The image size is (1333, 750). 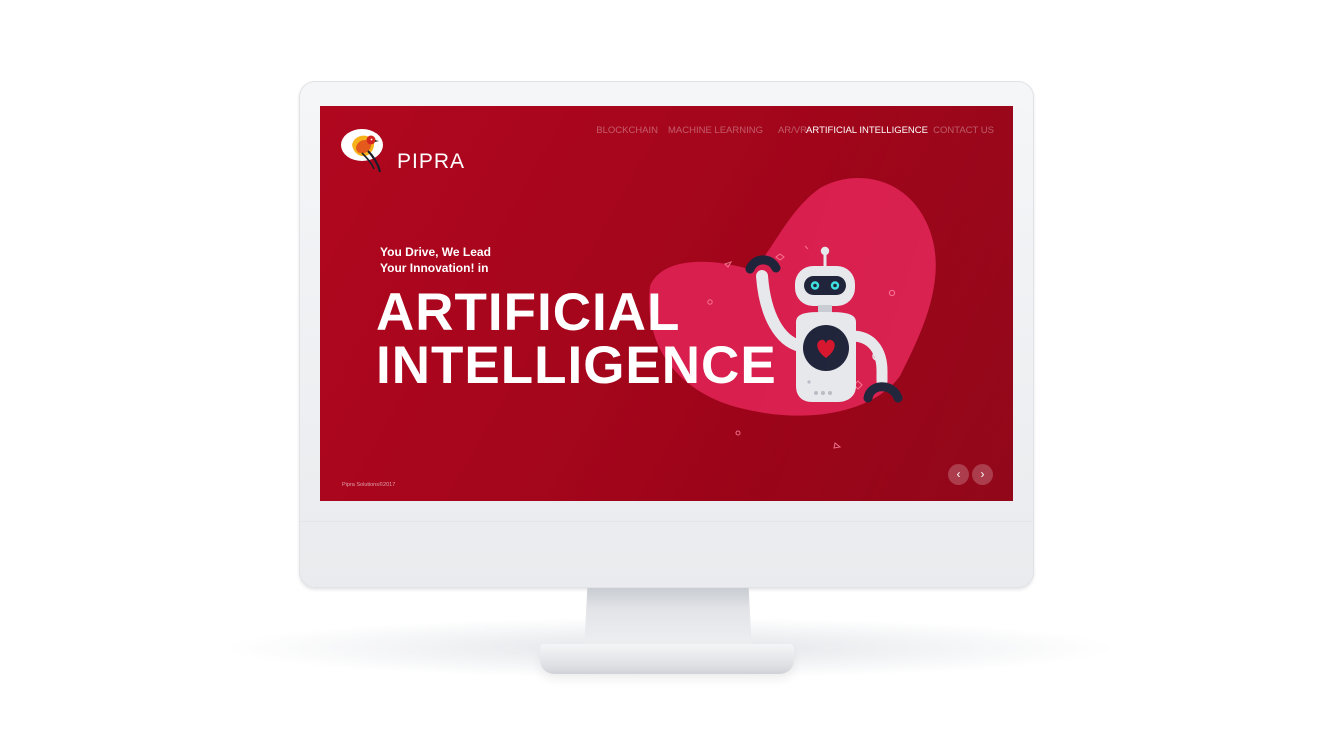 I want to click on tagline-line-1: You Drive, We Lead, so click(x=435, y=252).